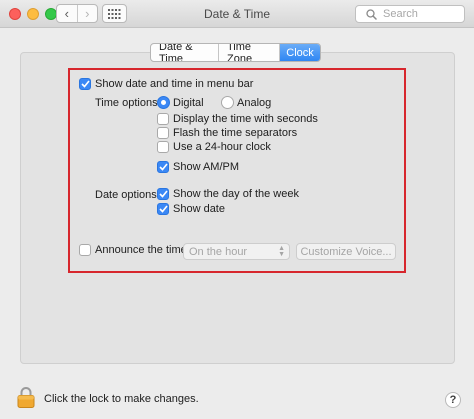 The image size is (474, 419). What do you see at coordinates (299, 52) in the screenshot?
I see `tab-clock: Clock` at bounding box center [299, 52].